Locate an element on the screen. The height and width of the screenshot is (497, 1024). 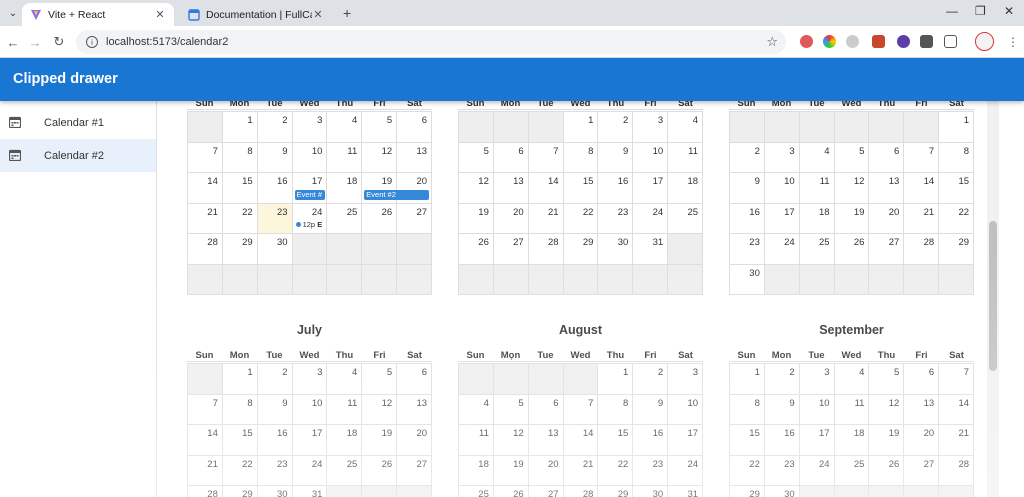
close-tab-icon: ✕ is located at coordinates (160, 14).